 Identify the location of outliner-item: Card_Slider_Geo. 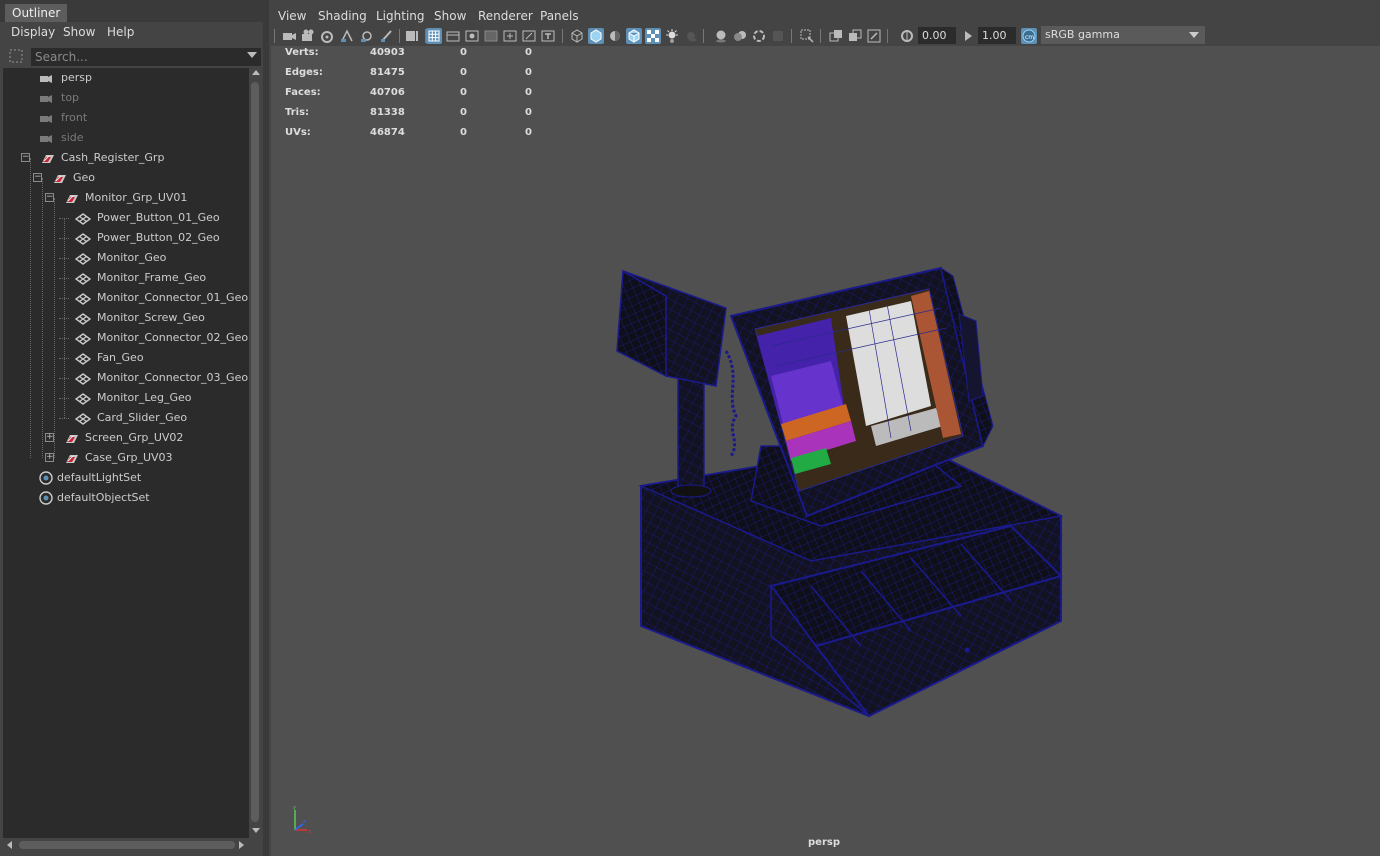
(126, 418).